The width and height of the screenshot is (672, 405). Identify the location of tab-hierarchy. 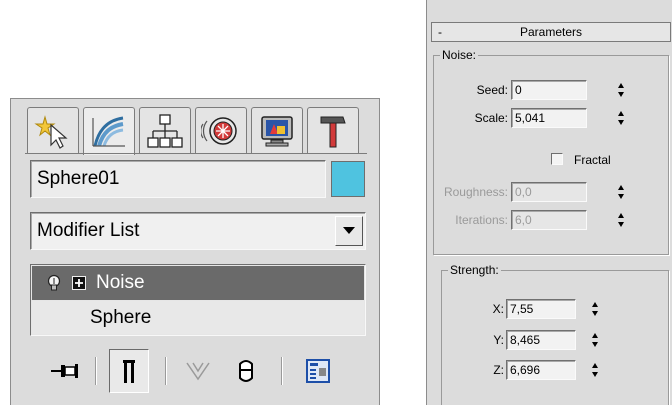
(165, 130).